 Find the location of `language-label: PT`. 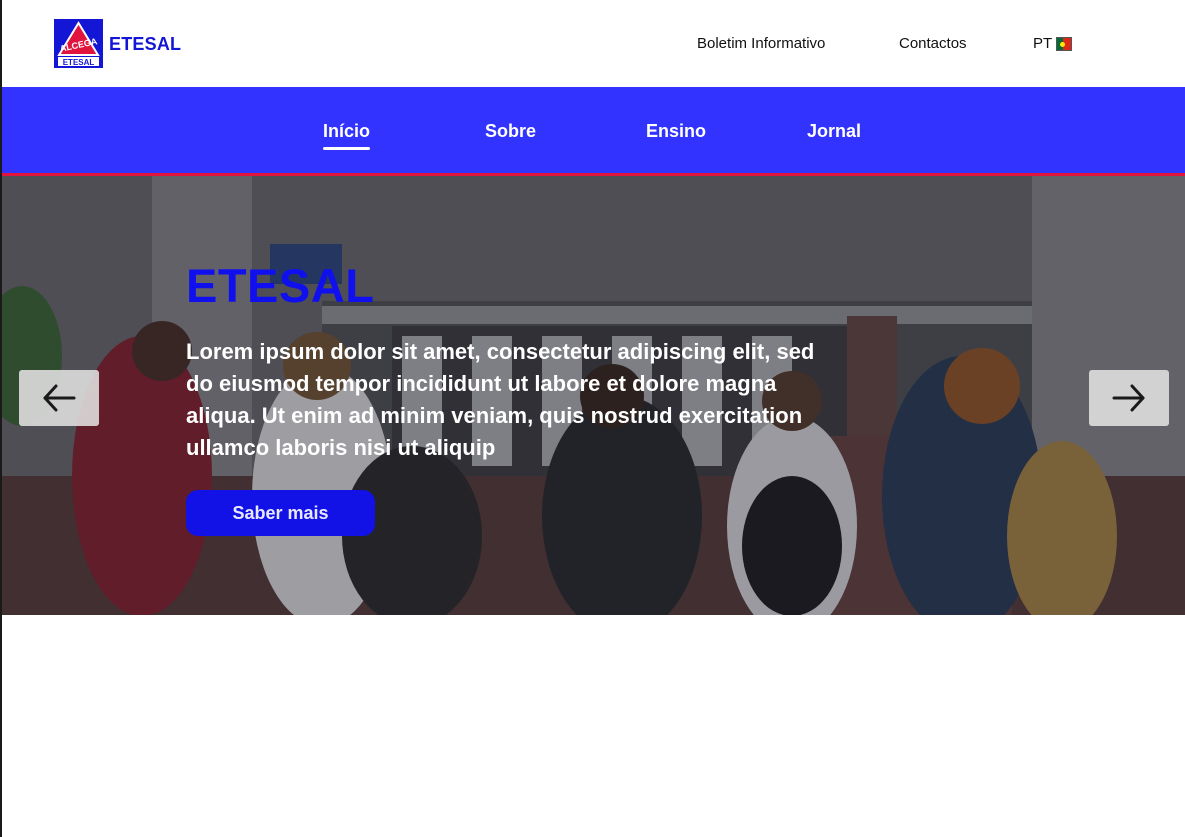

language-label: PT is located at coordinates (1043, 43).